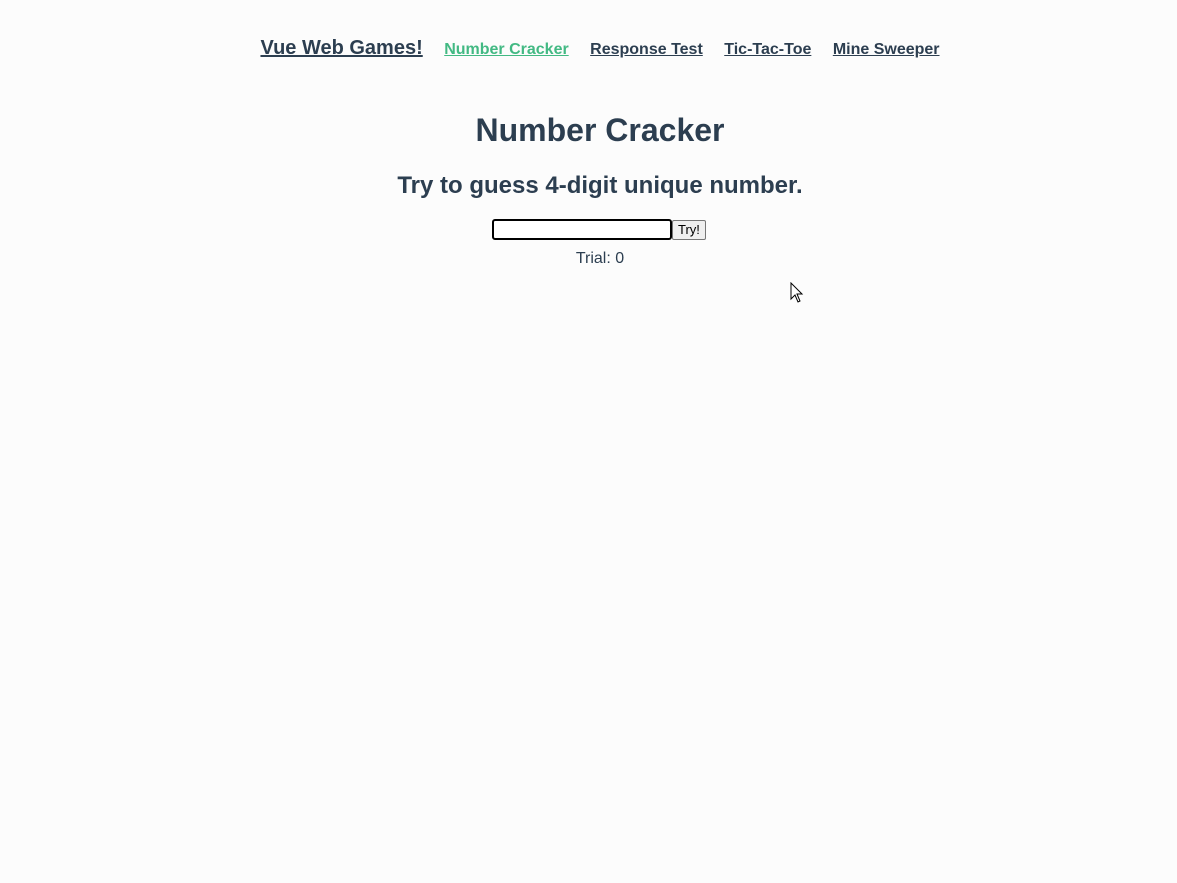 Image resolution: width=1177 pixels, height=883 pixels. Describe the element at coordinates (341, 48) in the screenshot. I see `brand-link: Vue Web Games!` at that location.